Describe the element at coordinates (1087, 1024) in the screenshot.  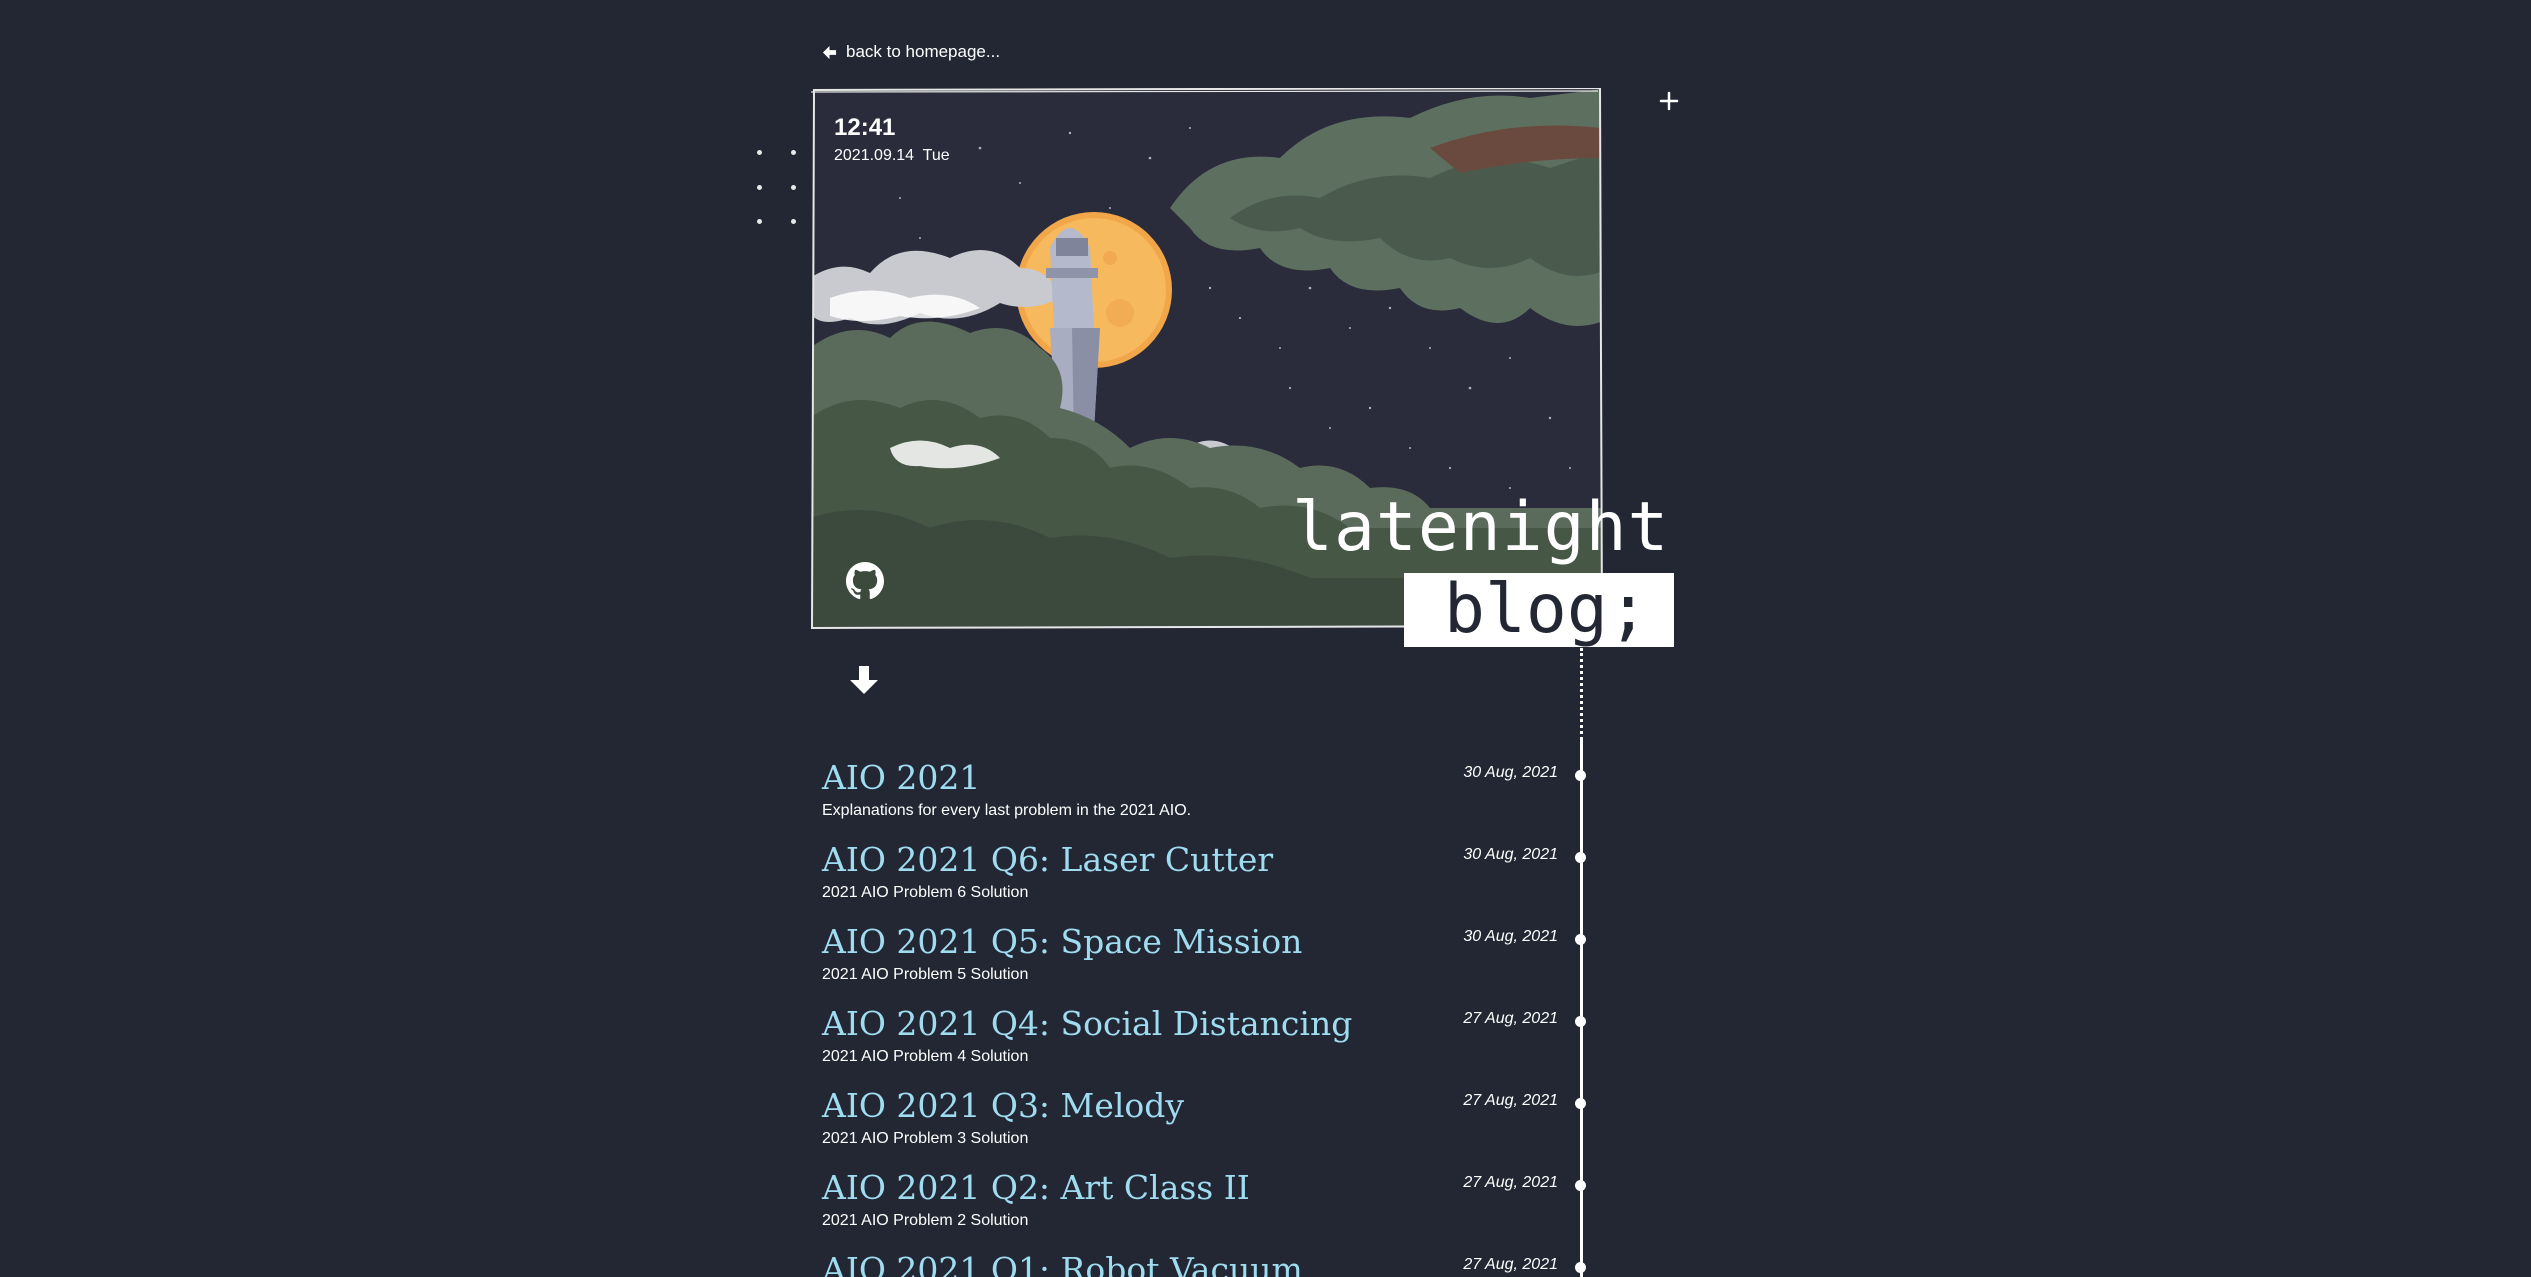
I see `post-title-link: AIO 2021 Q4: Social Distancing` at that location.